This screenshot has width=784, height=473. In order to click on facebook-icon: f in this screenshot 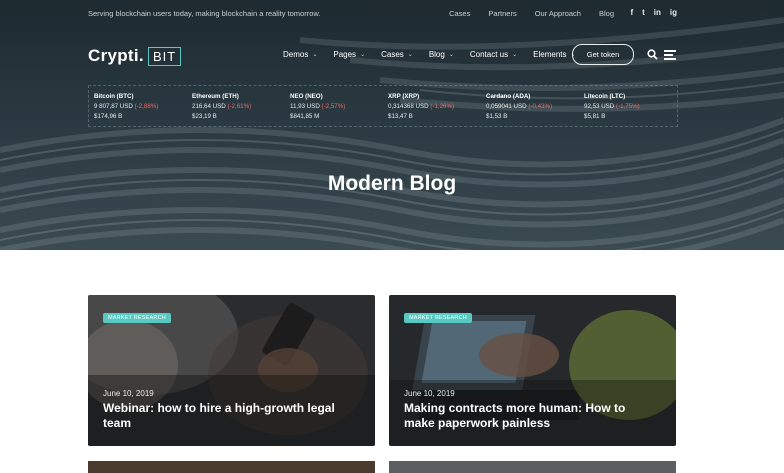, I will do `click(631, 12)`.